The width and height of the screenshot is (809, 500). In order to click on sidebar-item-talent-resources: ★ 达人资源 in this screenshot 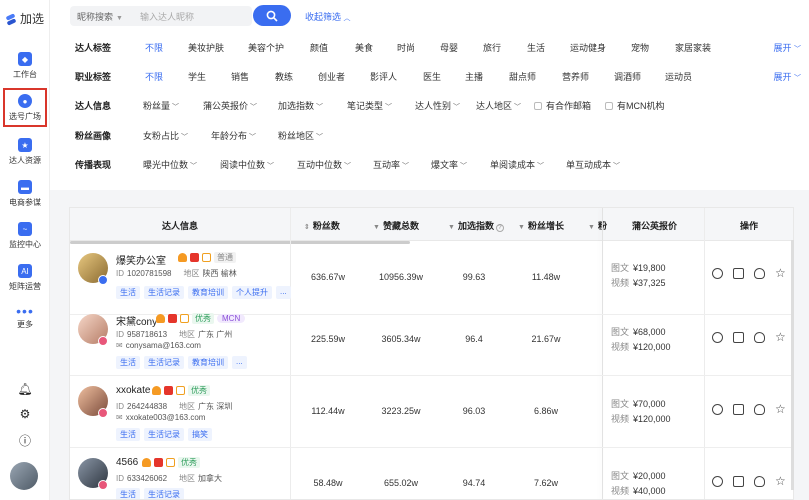, I will do `click(25, 152)`.